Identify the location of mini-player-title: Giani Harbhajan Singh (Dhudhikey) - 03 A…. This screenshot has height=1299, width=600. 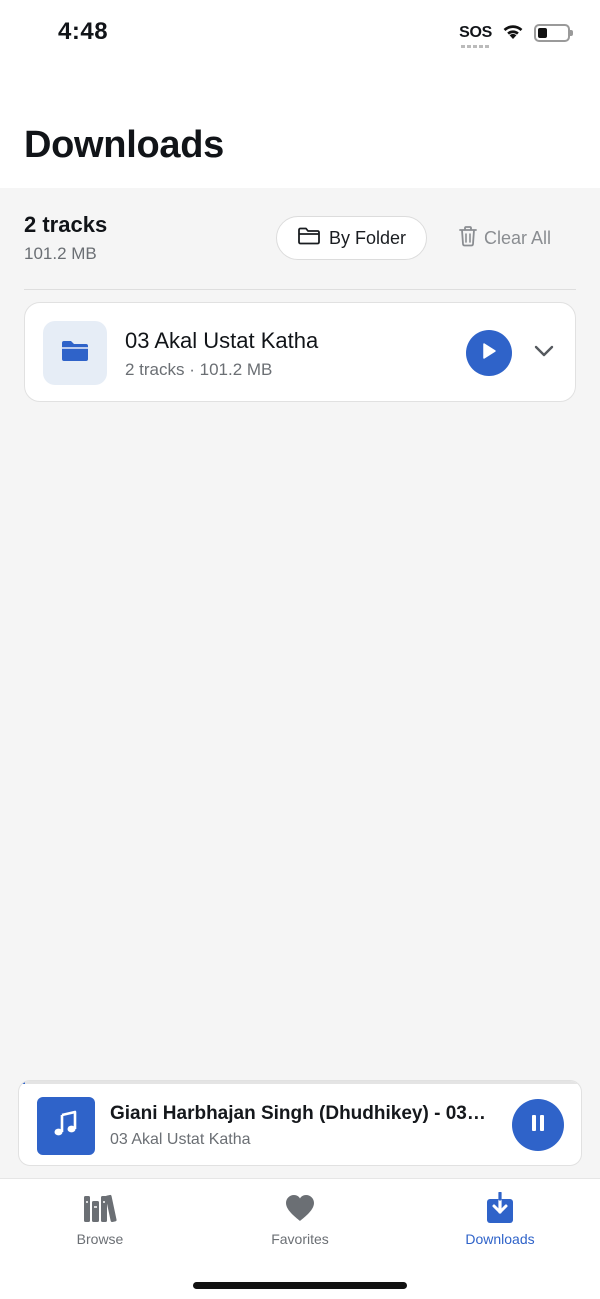
(300, 1113).